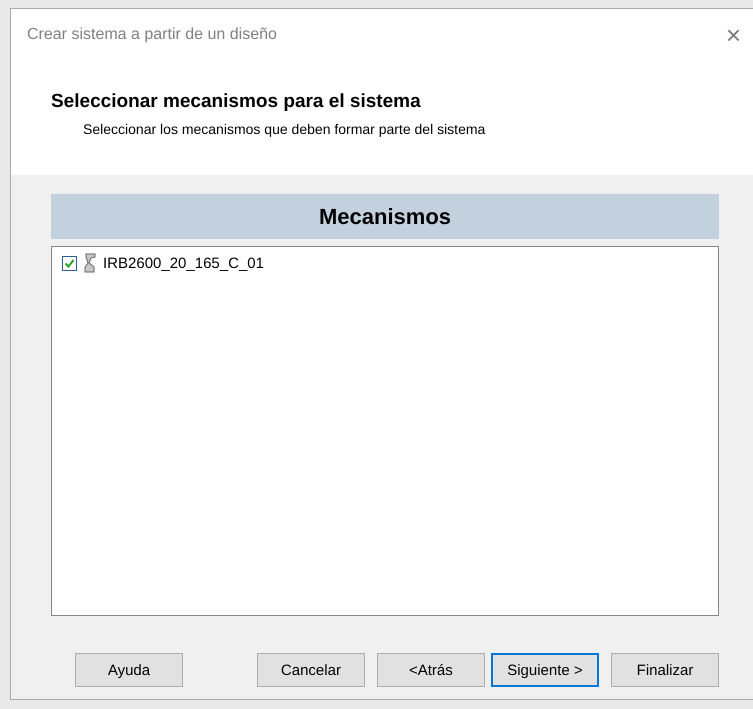 The image size is (753, 709). Describe the element at coordinates (284, 129) in the screenshot. I see `page-description: Seleccionar los mecanismos que deben formar parte del sistema` at that location.